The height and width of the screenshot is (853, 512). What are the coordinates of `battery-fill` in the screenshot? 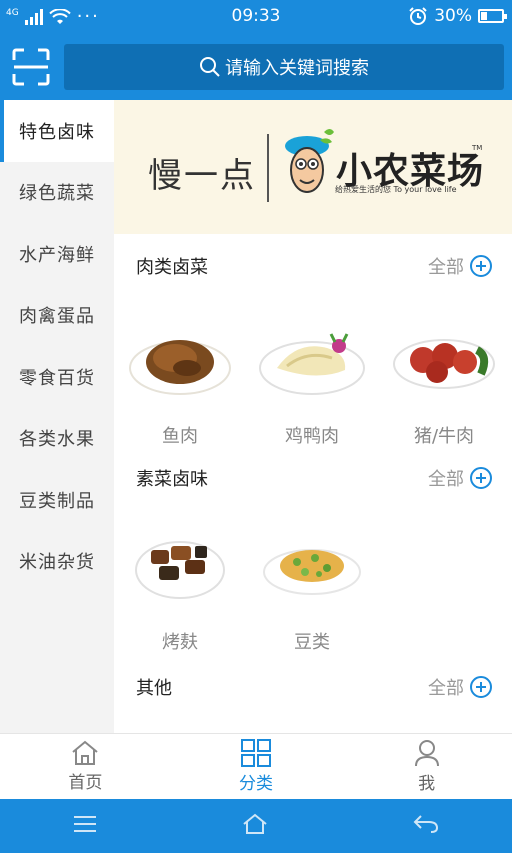 It's located at (484, 16).